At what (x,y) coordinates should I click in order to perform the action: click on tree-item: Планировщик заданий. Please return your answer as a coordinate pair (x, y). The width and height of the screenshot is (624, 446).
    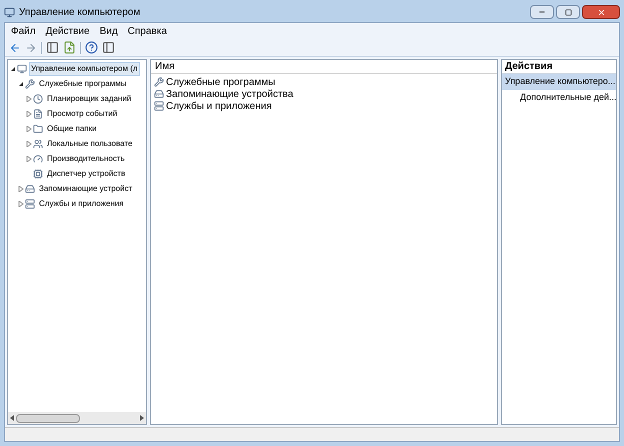
    Looking at the image, I should click on (89, 99).